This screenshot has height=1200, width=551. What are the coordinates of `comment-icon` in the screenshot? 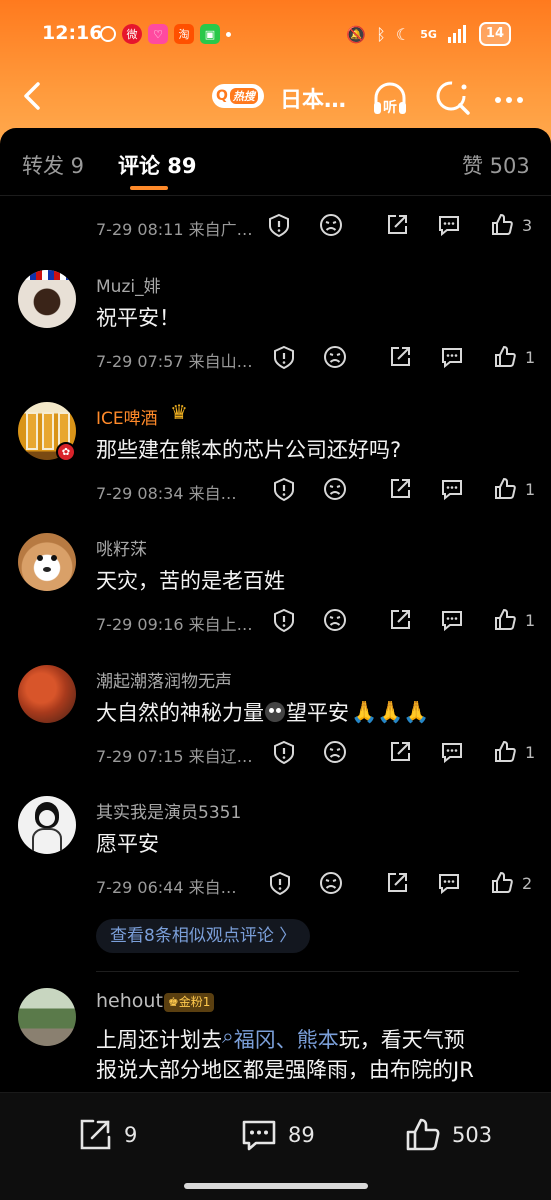 It's located at (259, 1135).